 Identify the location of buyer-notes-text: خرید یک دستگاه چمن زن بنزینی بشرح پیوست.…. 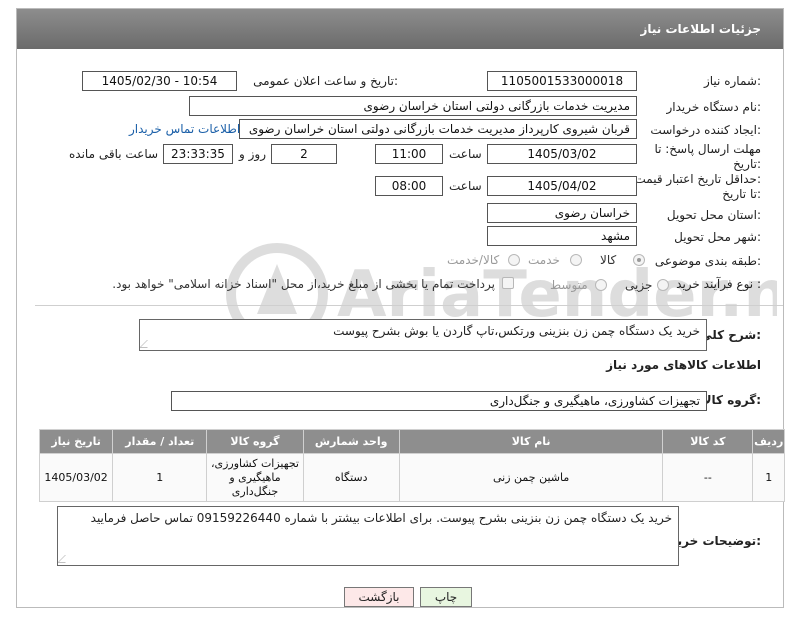
(381, 518).